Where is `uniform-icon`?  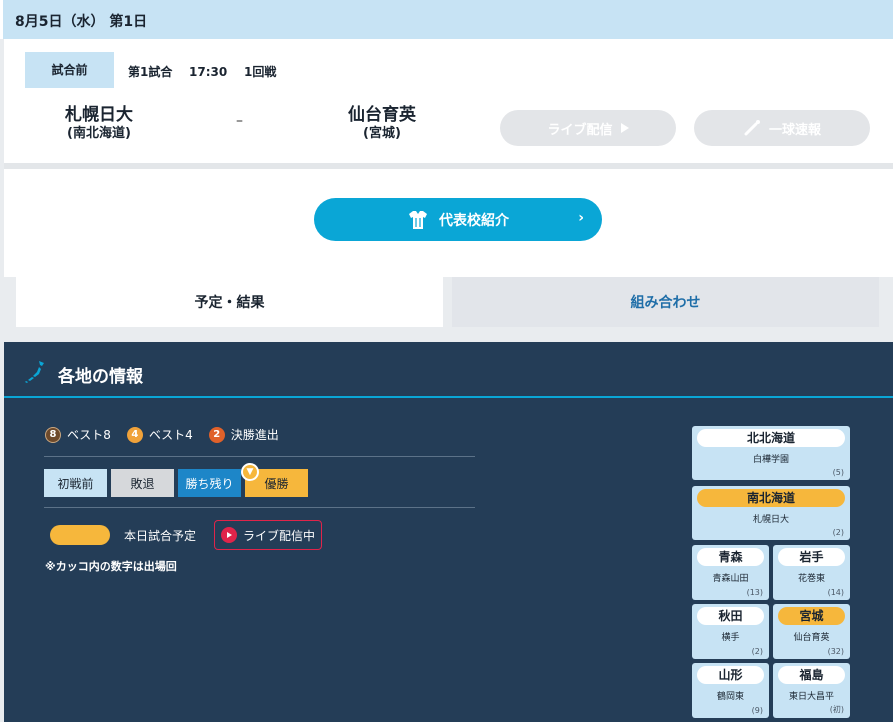
uniform-icon is located at coordinates (418, 219).